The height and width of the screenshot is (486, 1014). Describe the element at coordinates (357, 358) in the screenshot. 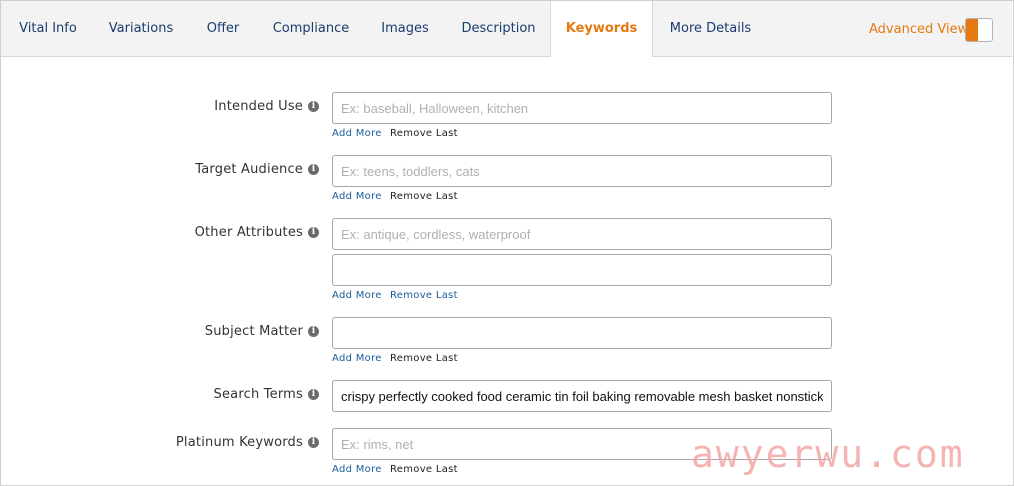

I see `subject-matter-add-more: Add More` at that location.